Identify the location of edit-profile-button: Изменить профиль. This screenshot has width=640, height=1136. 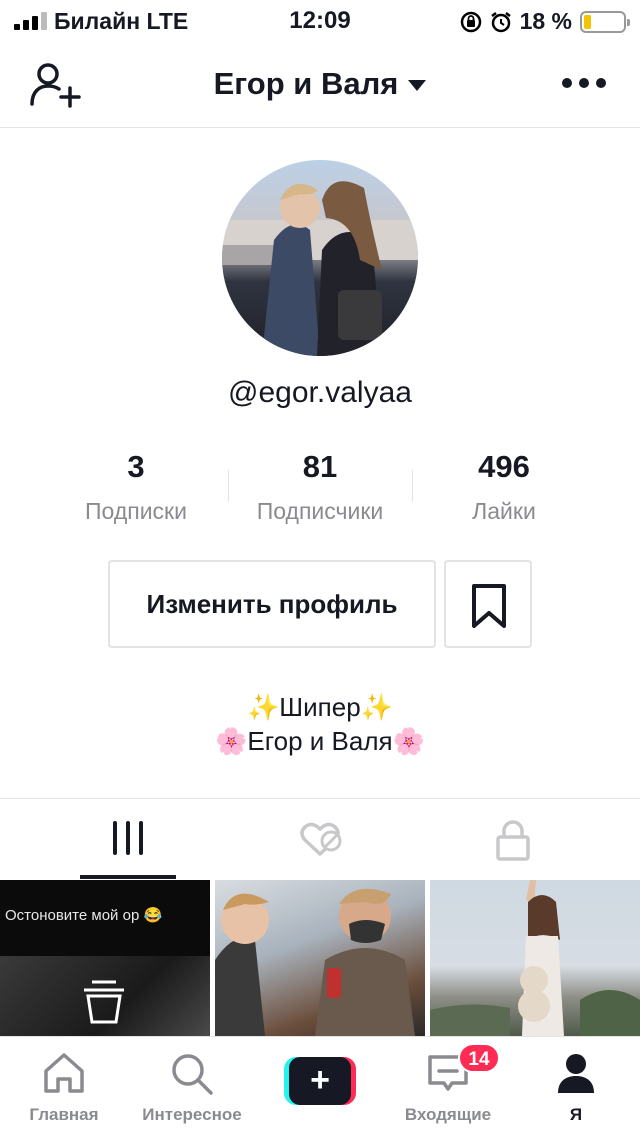
(272, 604).